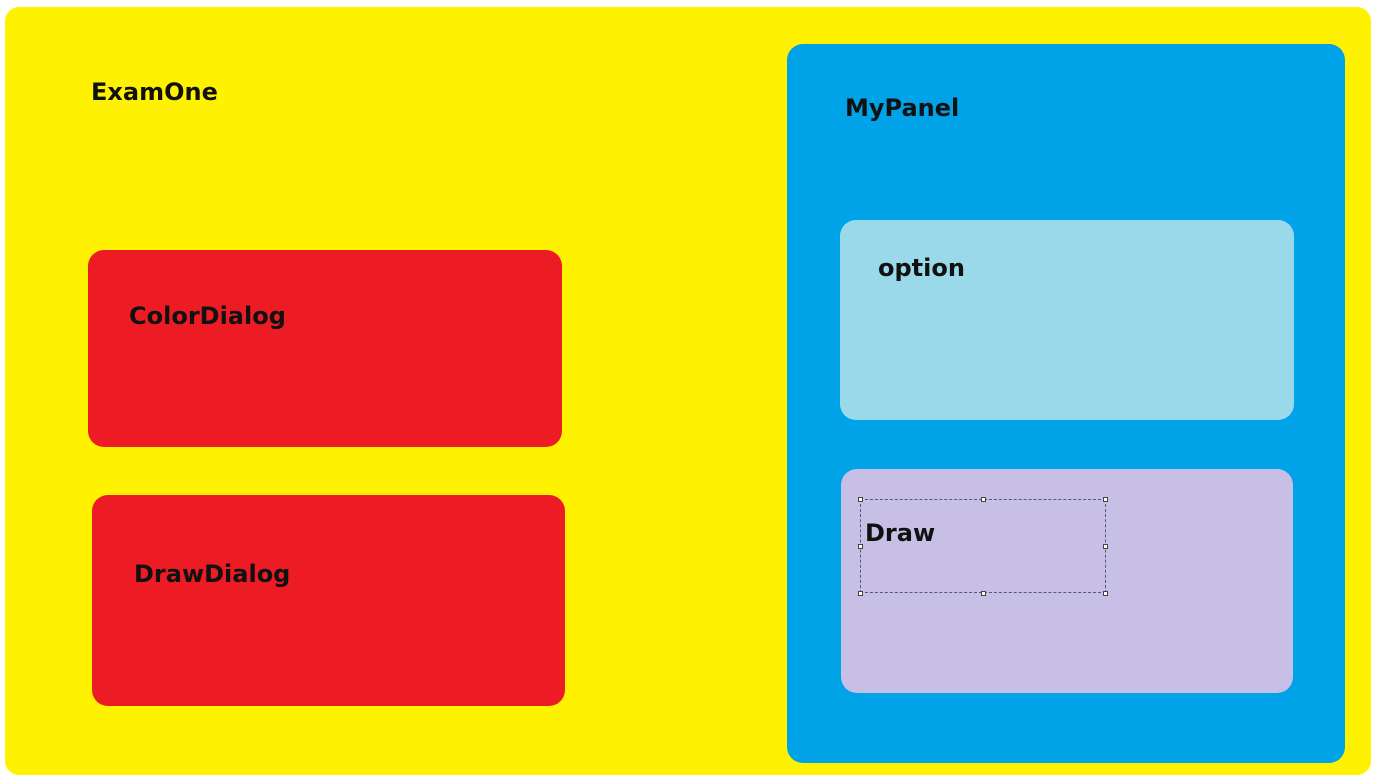 Image resolution: width=1376 pixels, height=782 pixels. What do you see at coordinates (207, 316) in the screenshot?
I see `color-dialog-label: ColorDialog` at bounding box center [207, 316].